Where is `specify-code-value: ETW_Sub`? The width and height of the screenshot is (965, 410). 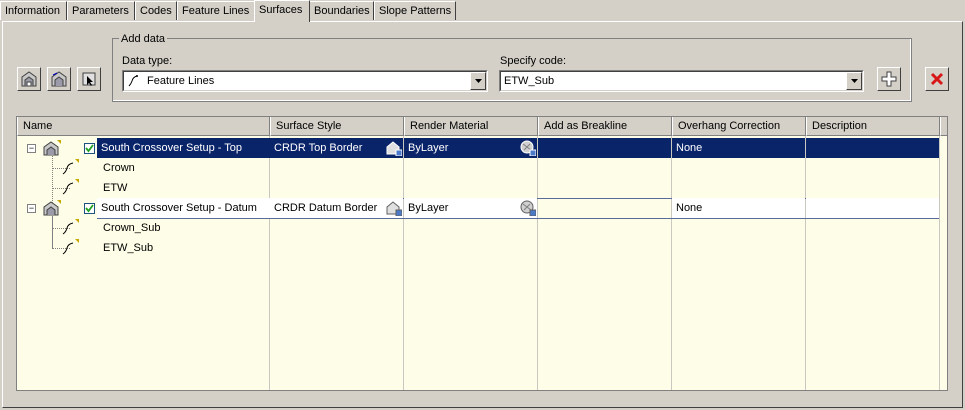
specify-code-value: ETW_Sub is located at coordinates (529, 81).